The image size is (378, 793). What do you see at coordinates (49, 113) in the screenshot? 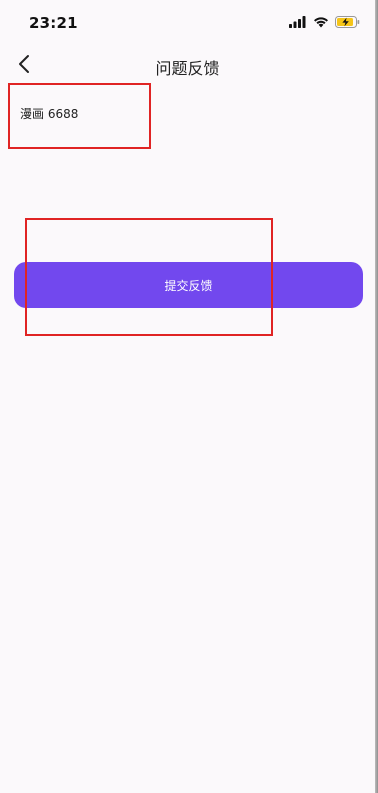
I see `feedback-content: 漫画 6688` at bounding box center [49, 113].